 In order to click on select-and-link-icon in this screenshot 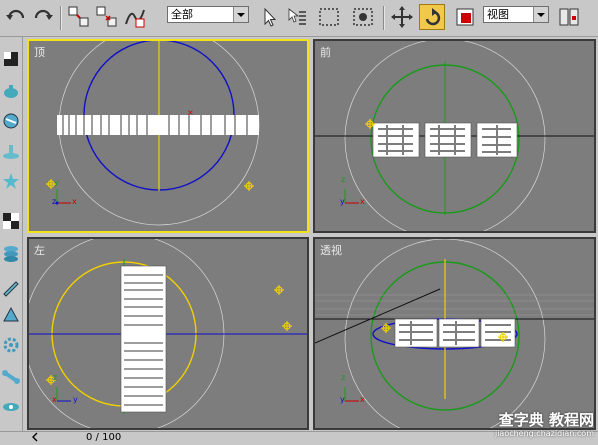, I will do `click(79, 17)`.